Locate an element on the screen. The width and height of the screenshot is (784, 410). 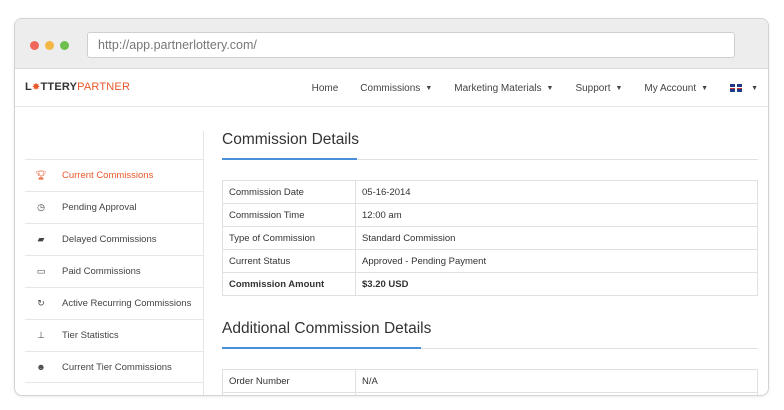
uk-flag-icon is located at coordinates (736, 88).